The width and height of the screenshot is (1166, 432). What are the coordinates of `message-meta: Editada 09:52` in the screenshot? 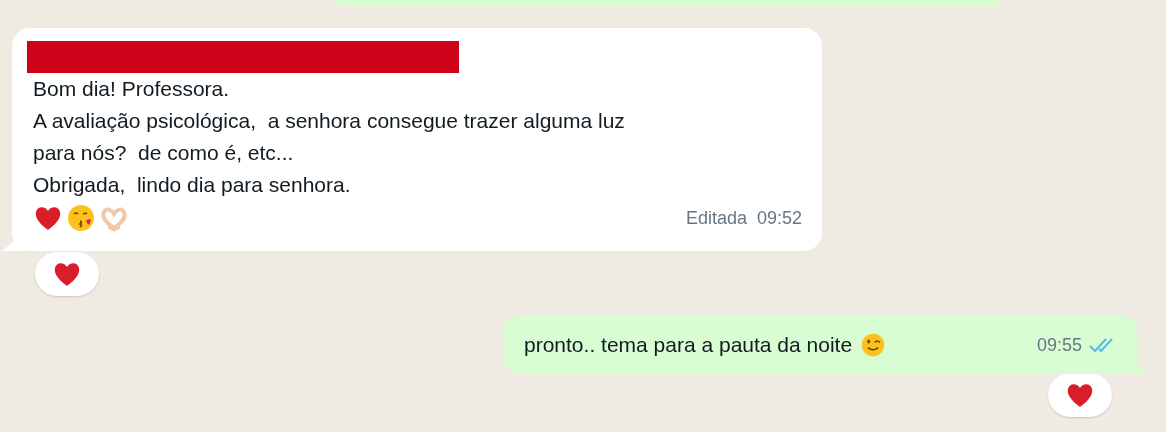 It's located at (743, 218).